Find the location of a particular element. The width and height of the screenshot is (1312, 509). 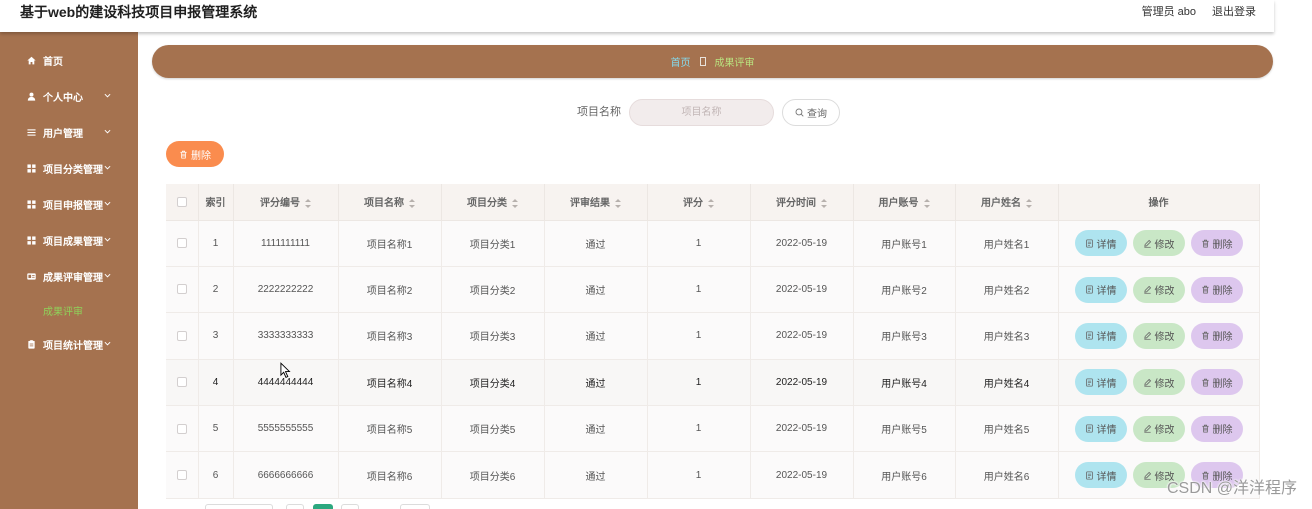

breadcrumb-home-link: 首页 is located at coordinates (681, 61).